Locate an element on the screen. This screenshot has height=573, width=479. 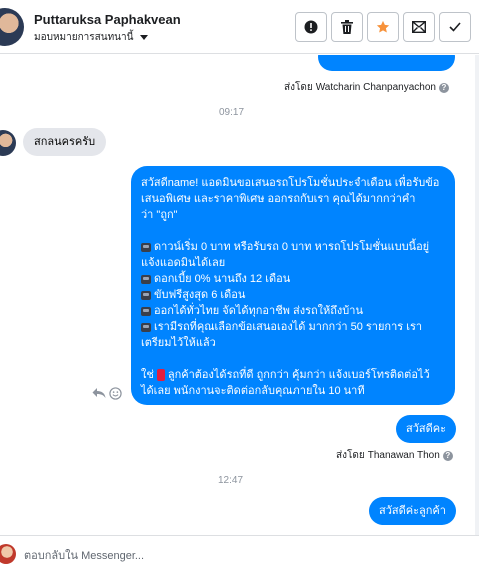
spam-icon is located at coordinates (311, 27).